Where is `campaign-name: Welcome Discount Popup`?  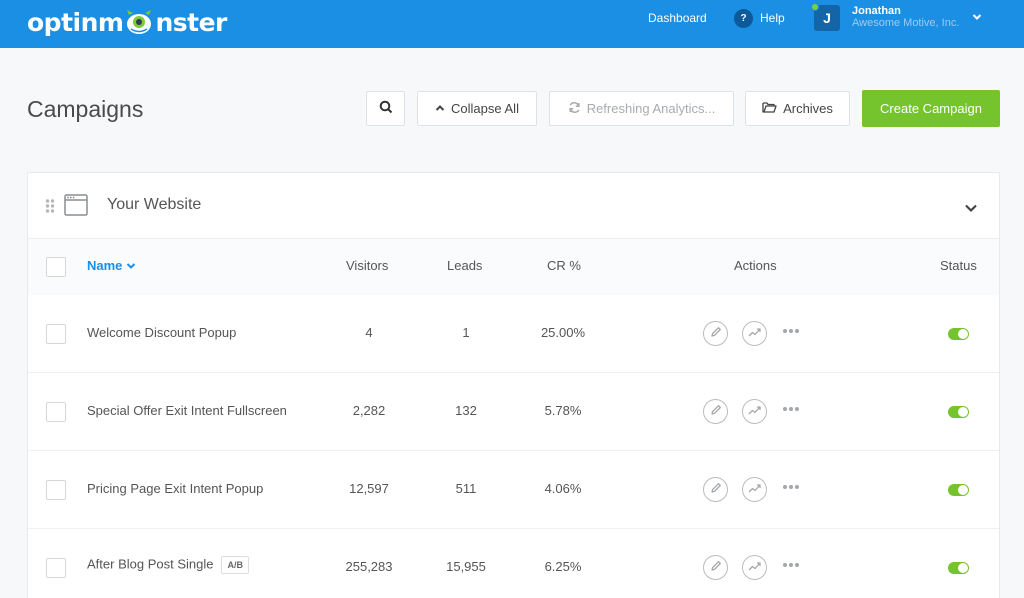
campaign-name: Welcome Discount Popup is located at coordinates (161, 333).